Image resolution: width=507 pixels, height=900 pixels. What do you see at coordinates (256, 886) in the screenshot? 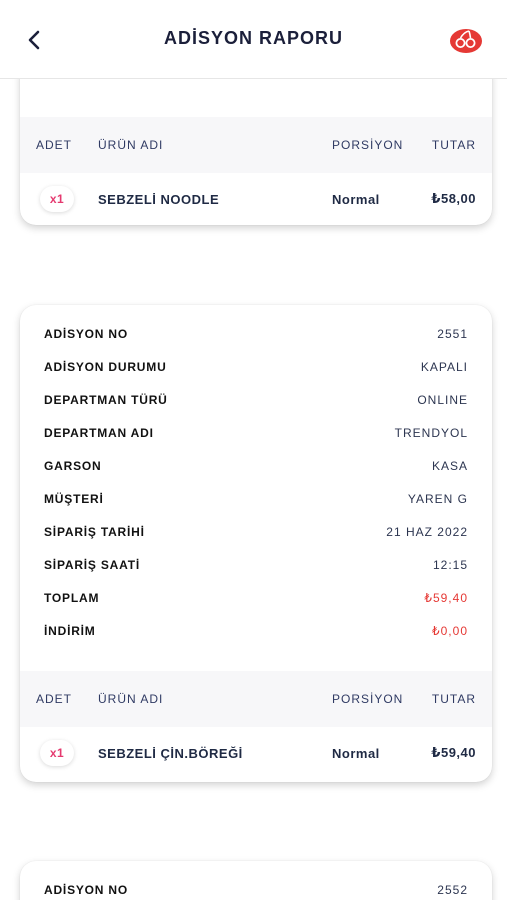
I see `info-row-adisyon-no: ADİSYON NO 2552` at bounding box center [256, 886].